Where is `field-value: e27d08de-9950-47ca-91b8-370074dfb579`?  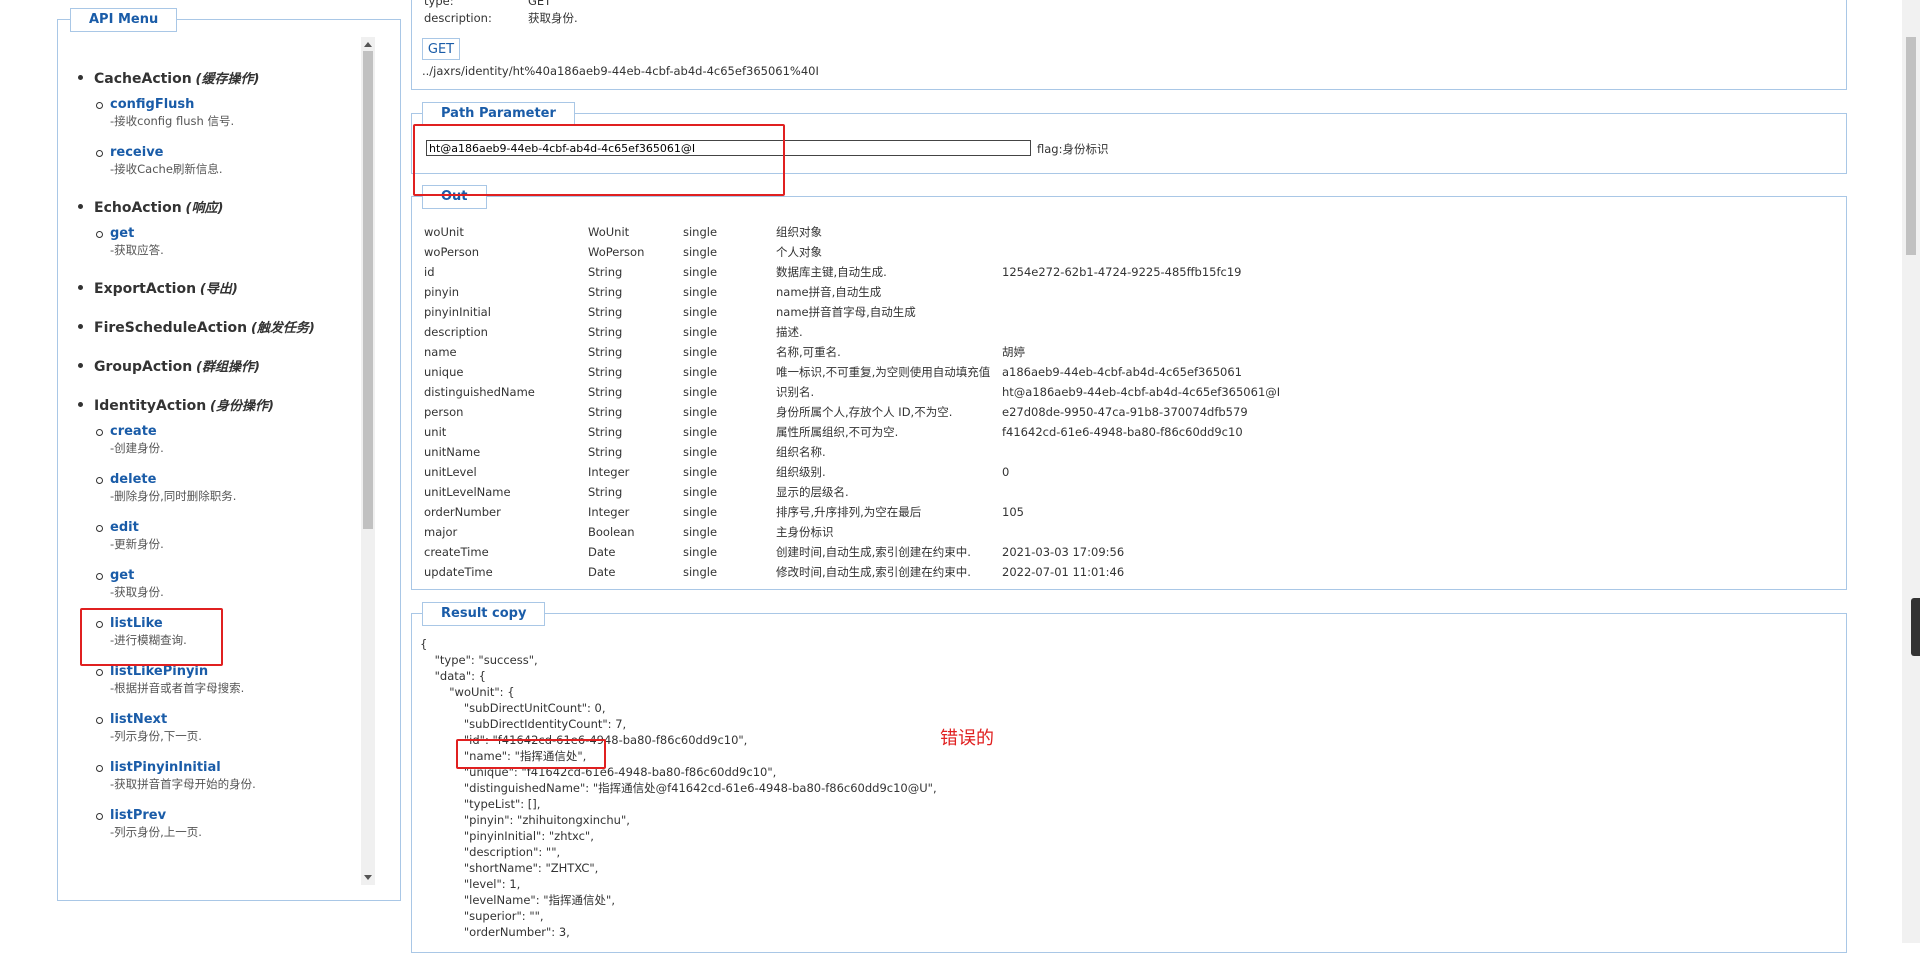 field-value: e27d08de-9950-47ca-91b8-370074dfb579 is located at coordinates (1125, 412).